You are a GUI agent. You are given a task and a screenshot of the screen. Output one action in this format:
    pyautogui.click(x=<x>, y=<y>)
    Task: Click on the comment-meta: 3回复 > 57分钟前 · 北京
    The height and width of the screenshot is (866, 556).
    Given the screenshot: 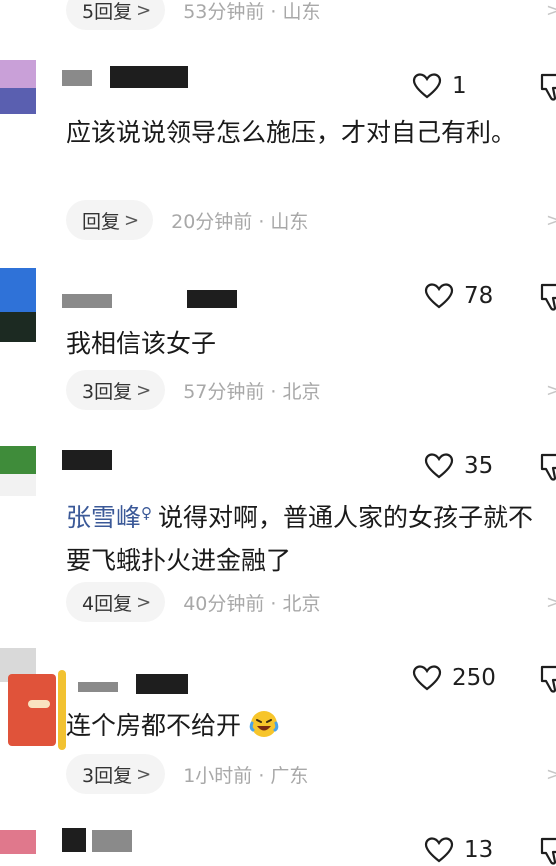 What is the action you would take?
    pyautogui.click(x=193, y=390)
    